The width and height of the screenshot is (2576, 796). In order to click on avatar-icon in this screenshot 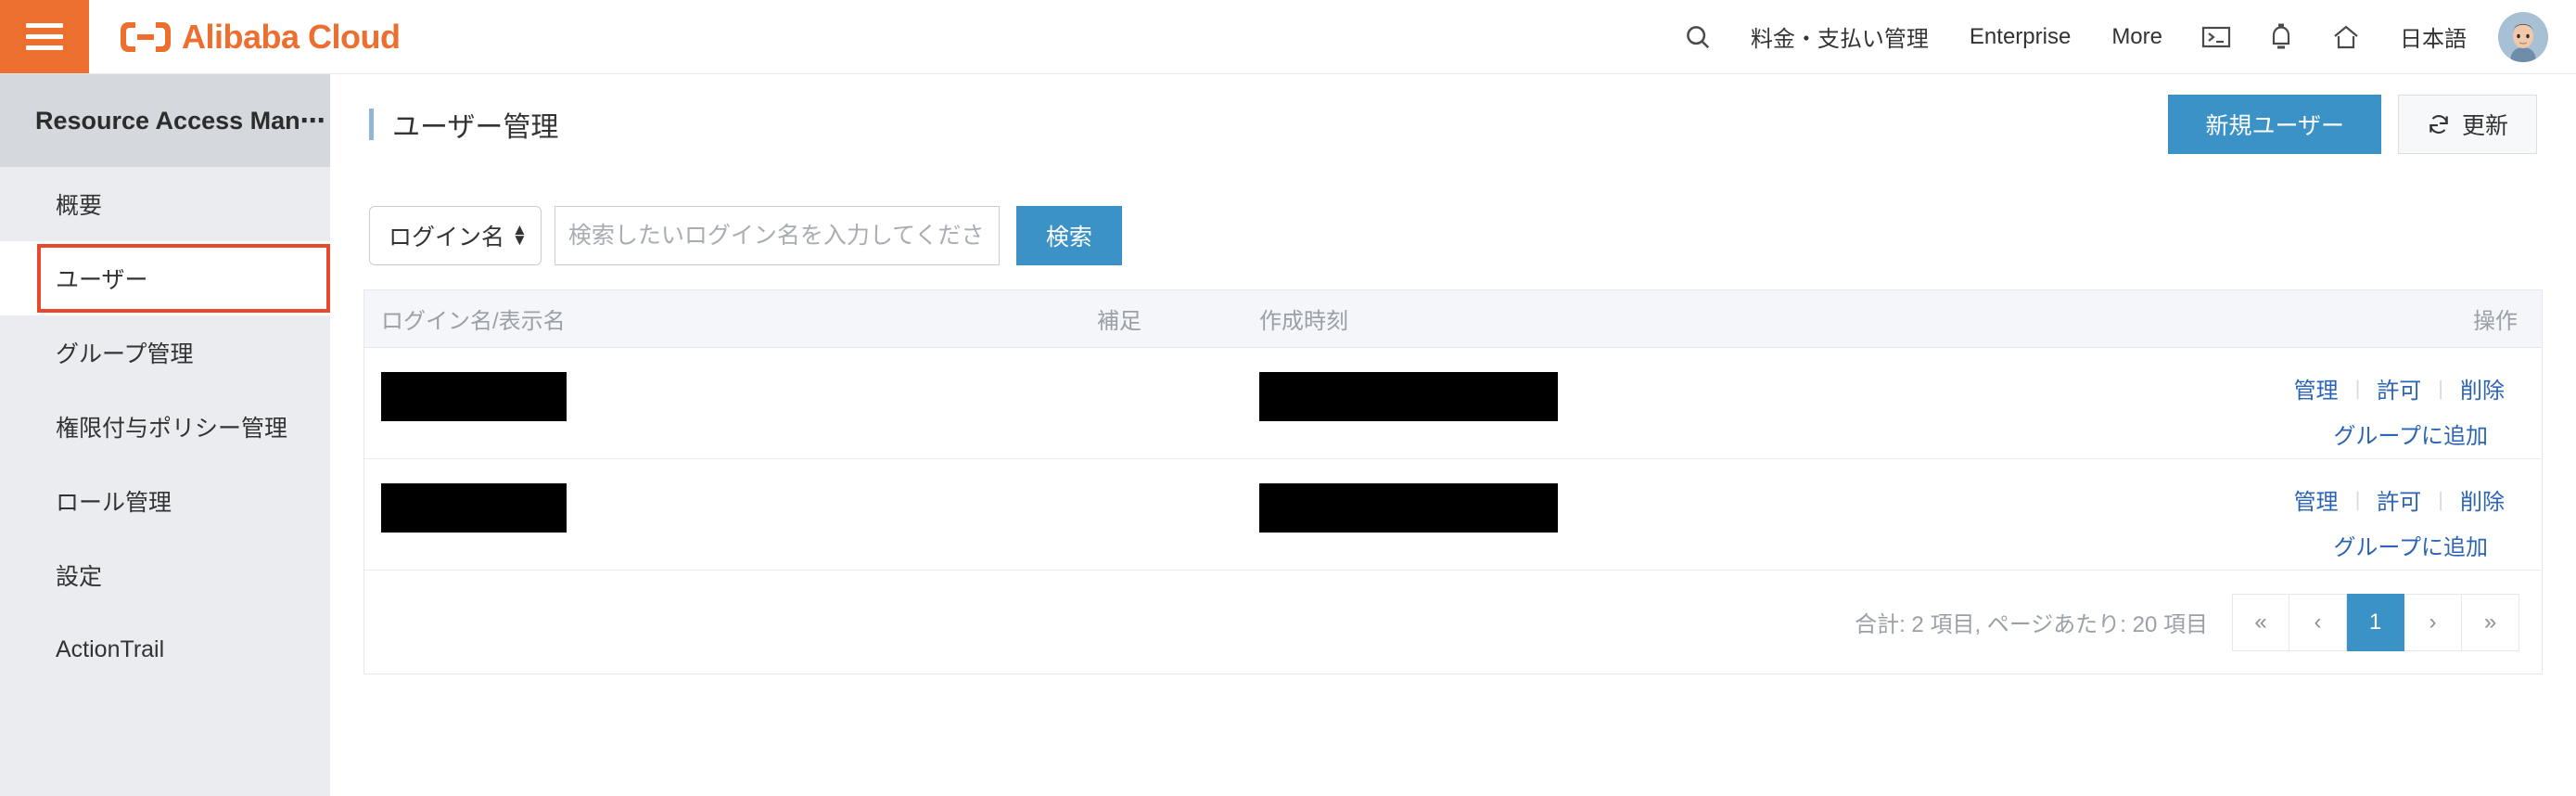, I will do `click(2523, 36)`.